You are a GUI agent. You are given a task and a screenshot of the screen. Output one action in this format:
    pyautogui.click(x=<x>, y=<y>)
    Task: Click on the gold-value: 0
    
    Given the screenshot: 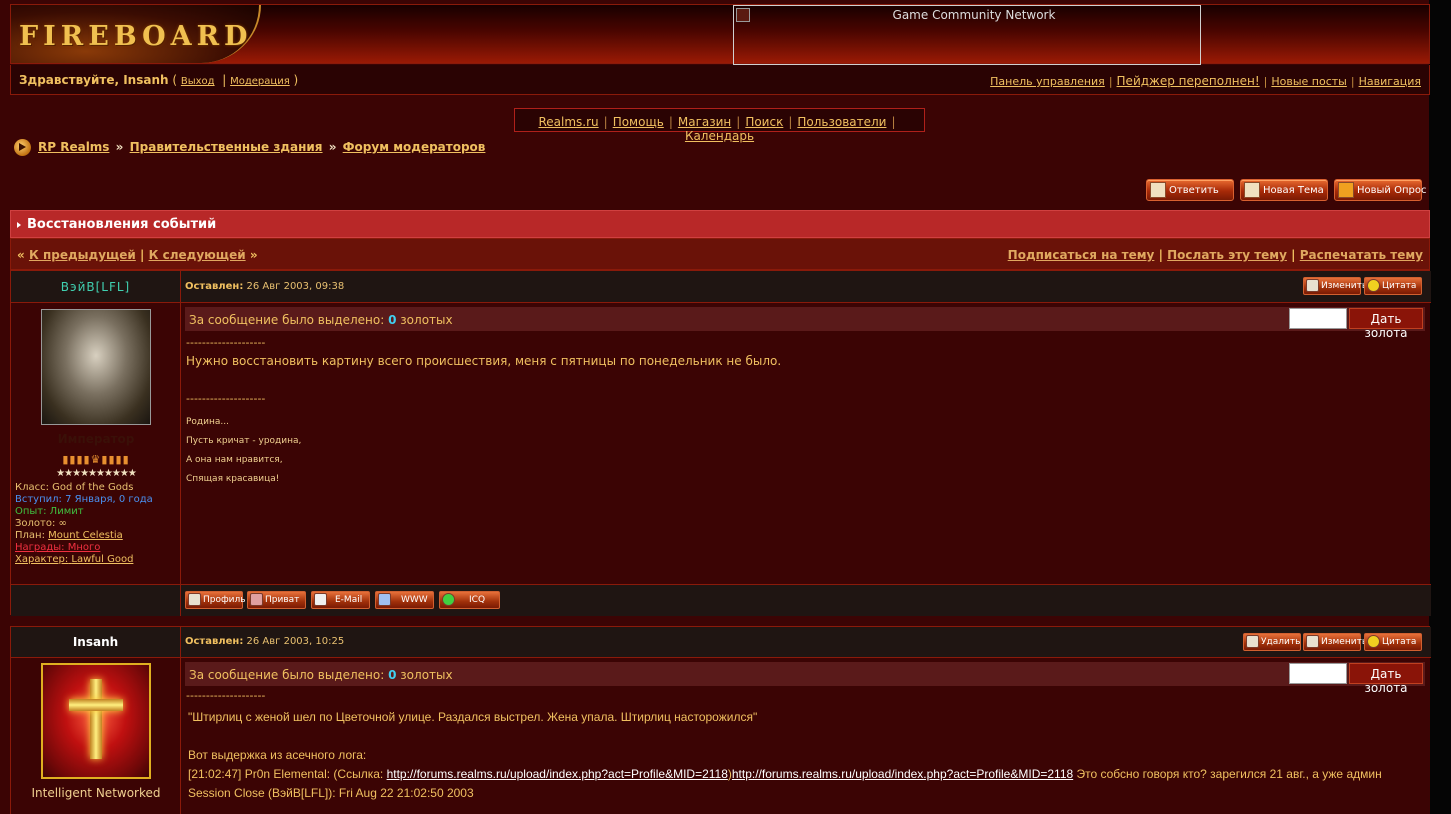 What is the action you would take?
    pyautogui.click(x=392, y=675)
    